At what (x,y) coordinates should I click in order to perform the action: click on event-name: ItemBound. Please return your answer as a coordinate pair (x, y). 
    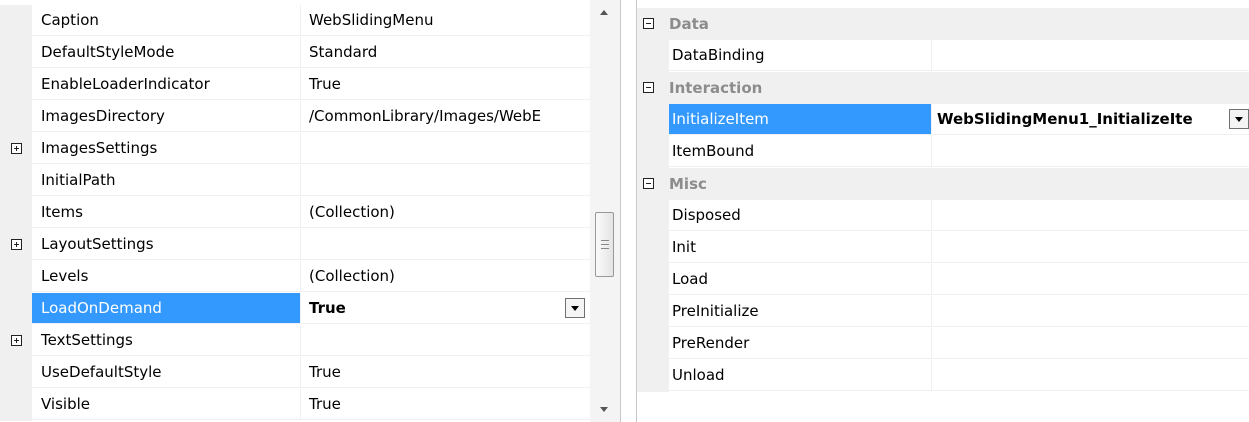
    Looking at the image, I should click on (800, 151).